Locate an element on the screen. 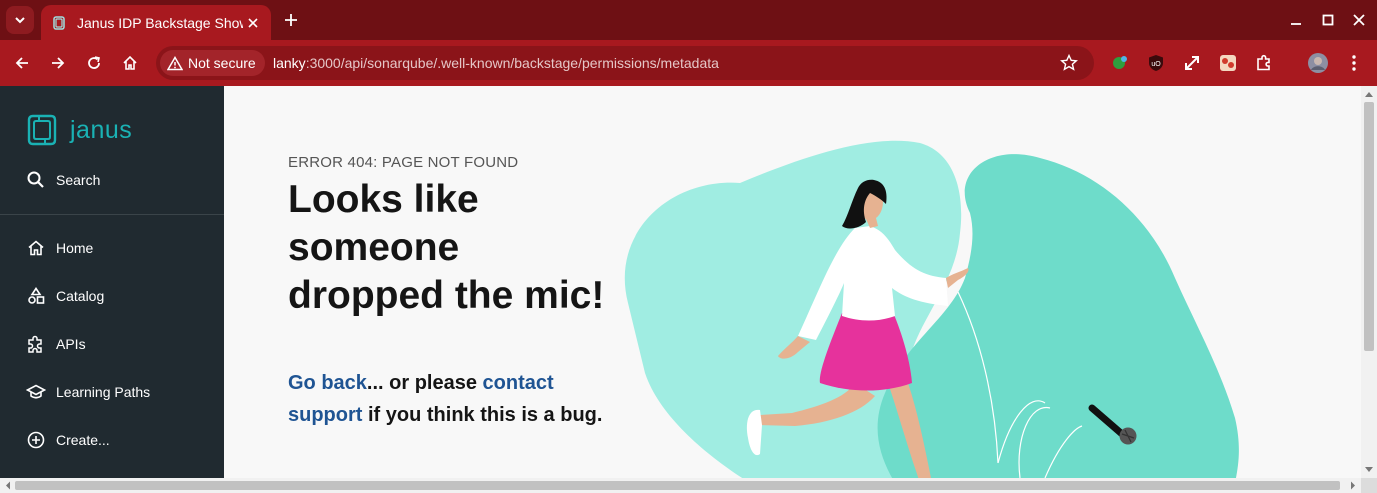  plus-icon is located at coordinates (291, 20).